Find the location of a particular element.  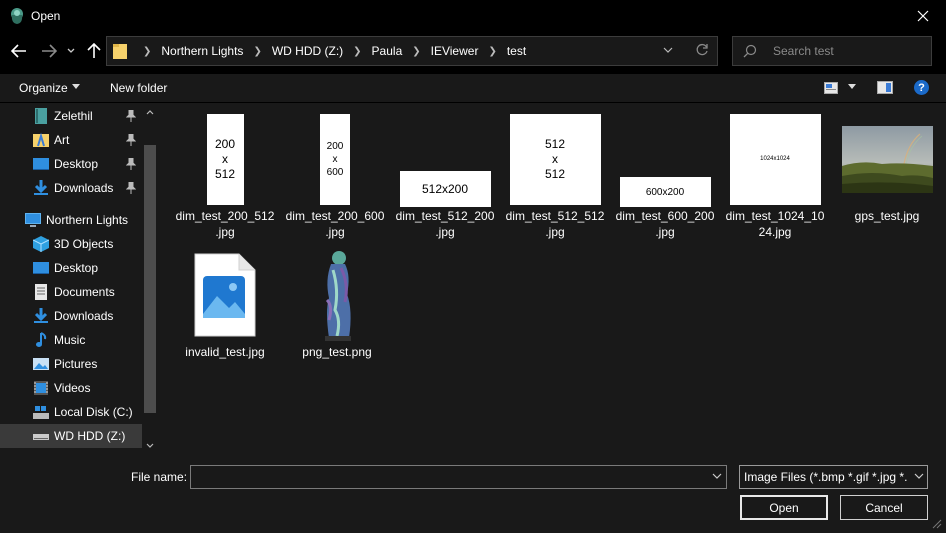

image-preview: 512x200 is located at coordinates (445, 189).